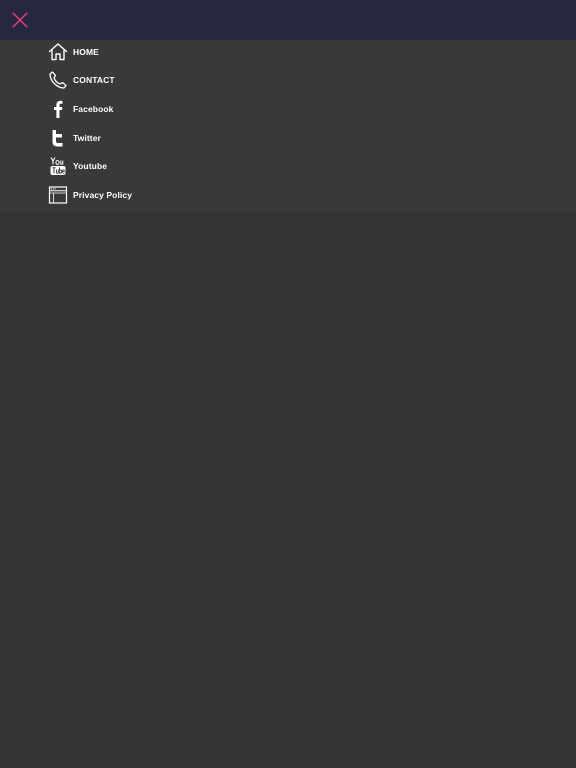  I want to click on close-menu-button, so click(20, 20).